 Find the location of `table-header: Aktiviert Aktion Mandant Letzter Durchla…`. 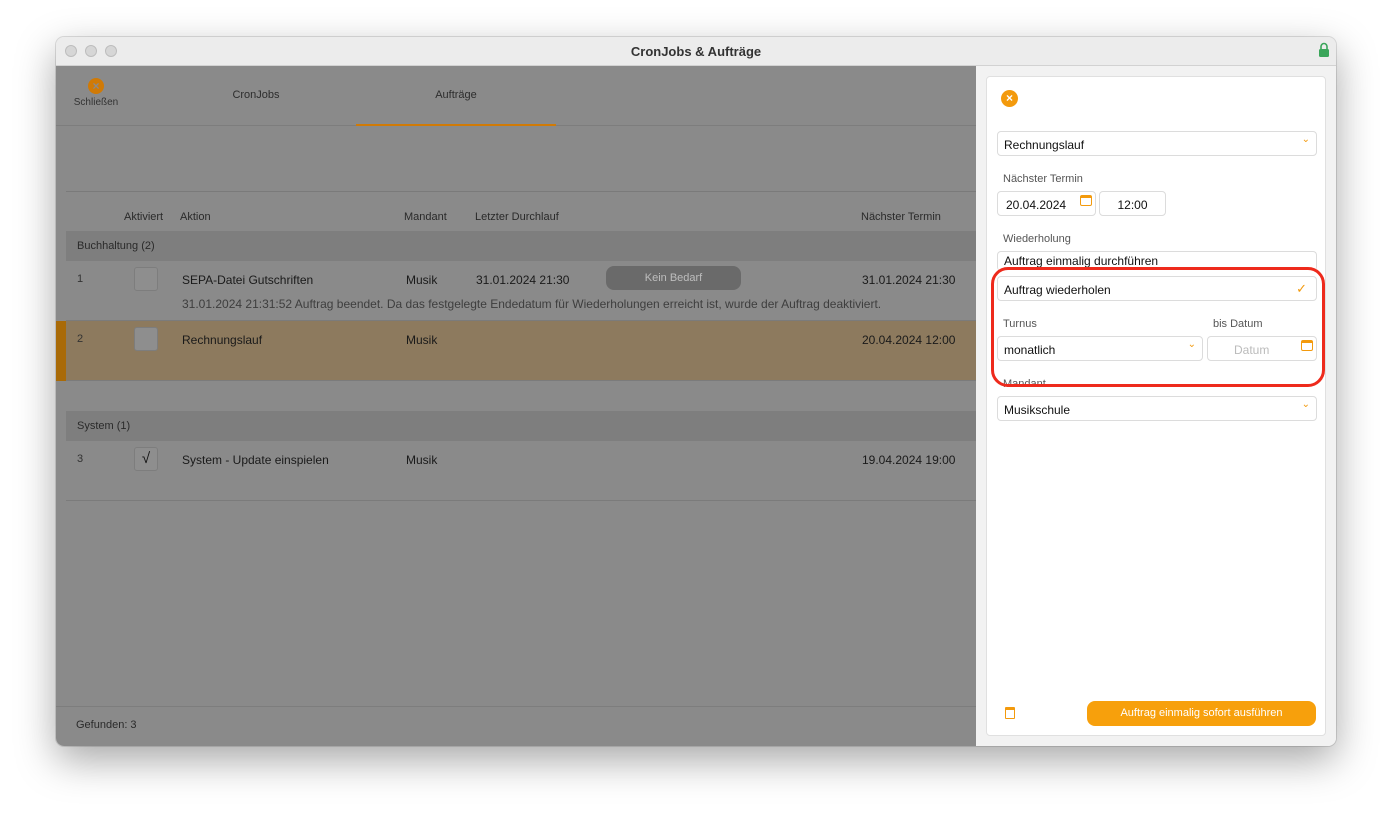

table-header: Aktiviert Aktion Mandant Letzter Durchla… is located at coordinates (521, 211).